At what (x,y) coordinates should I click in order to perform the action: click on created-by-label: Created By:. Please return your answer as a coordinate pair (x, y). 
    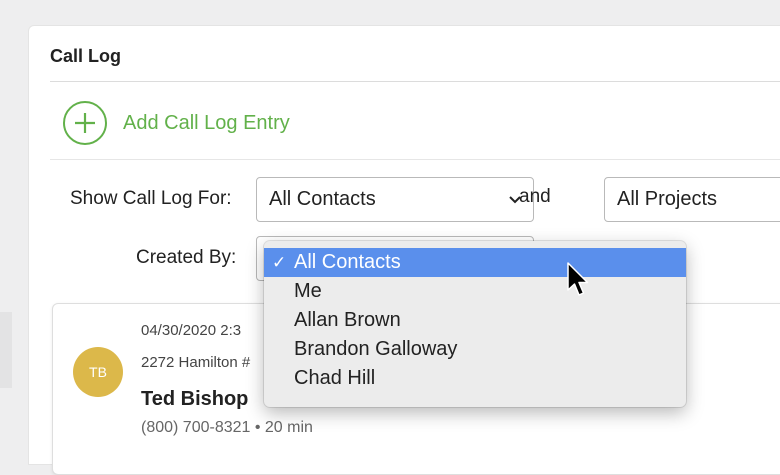
    Looking at the image, I should click on (186, 257).